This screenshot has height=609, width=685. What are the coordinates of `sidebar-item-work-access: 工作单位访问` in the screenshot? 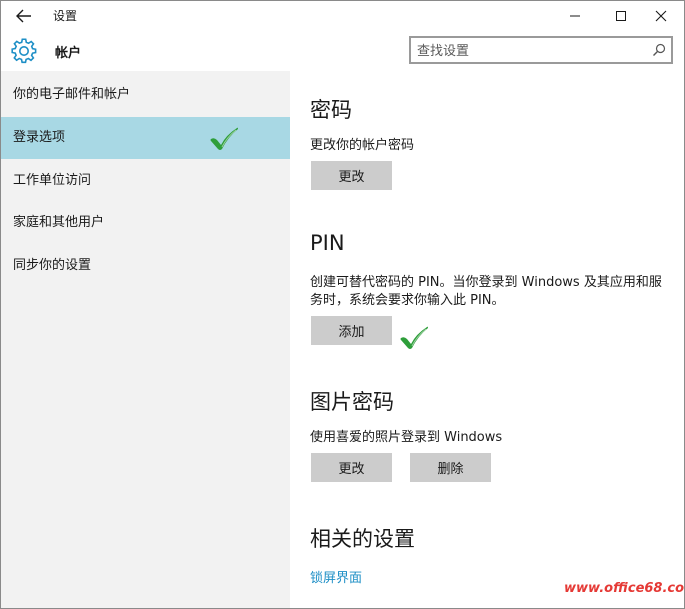 It's located at (145, 181).